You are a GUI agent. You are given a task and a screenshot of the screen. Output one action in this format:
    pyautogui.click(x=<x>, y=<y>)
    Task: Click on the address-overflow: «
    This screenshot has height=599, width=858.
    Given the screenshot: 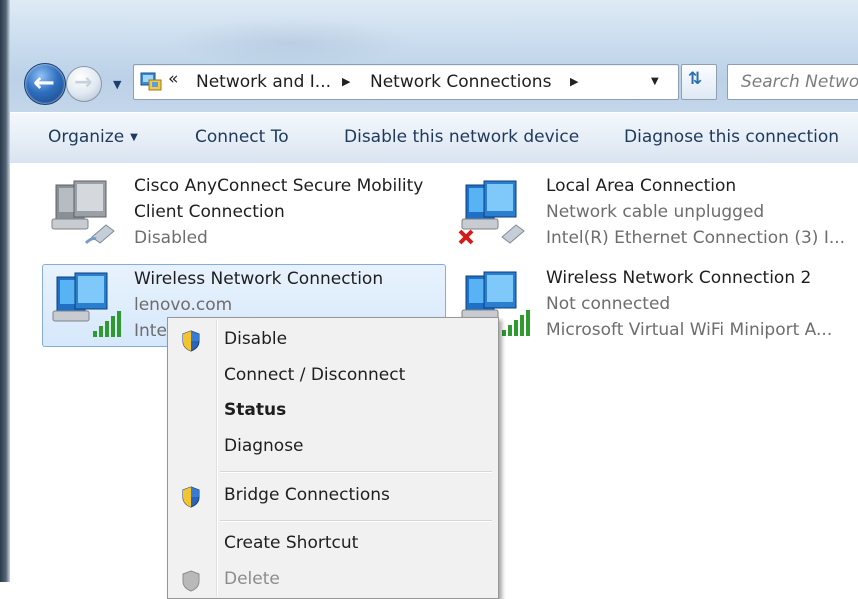 What is the action you would take?
    pyautogui.click(x=173, y=79)
    